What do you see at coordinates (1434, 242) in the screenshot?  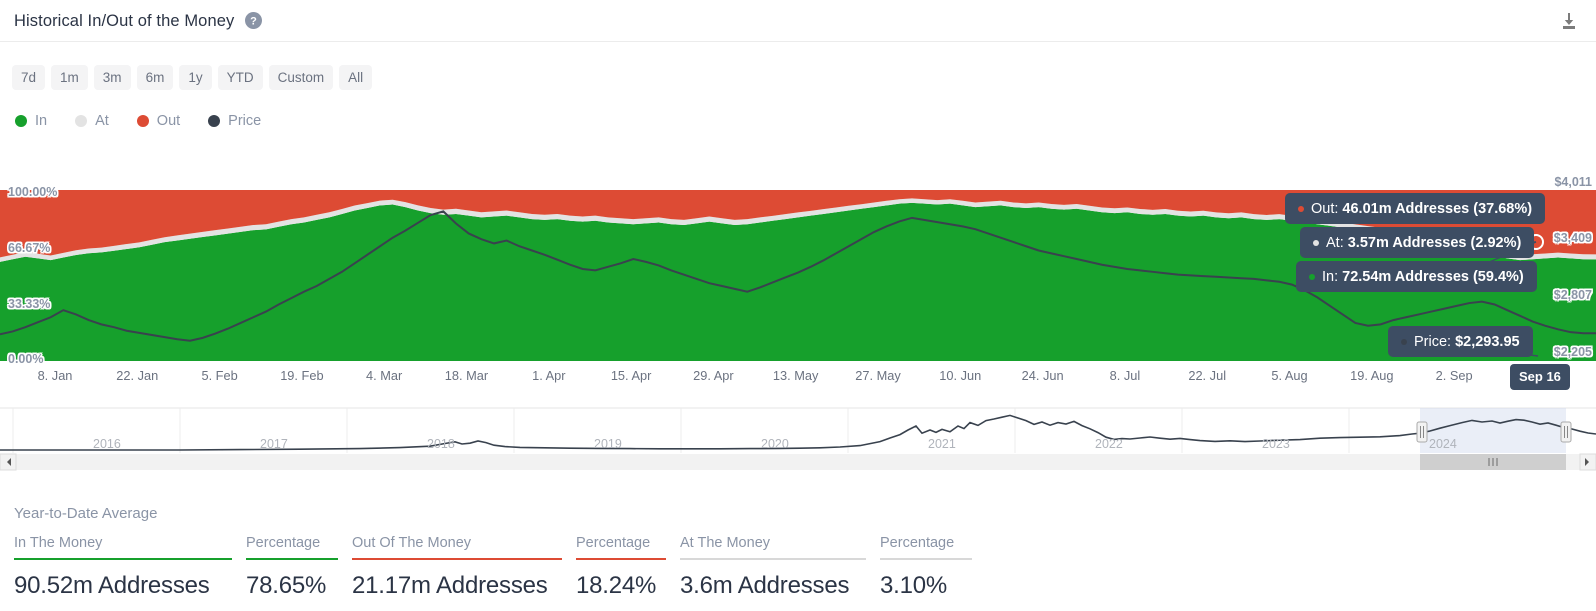 I see `tooltip-at-value: 3.57m Addresses (2.92%)` at bounding box center [1434, 242].